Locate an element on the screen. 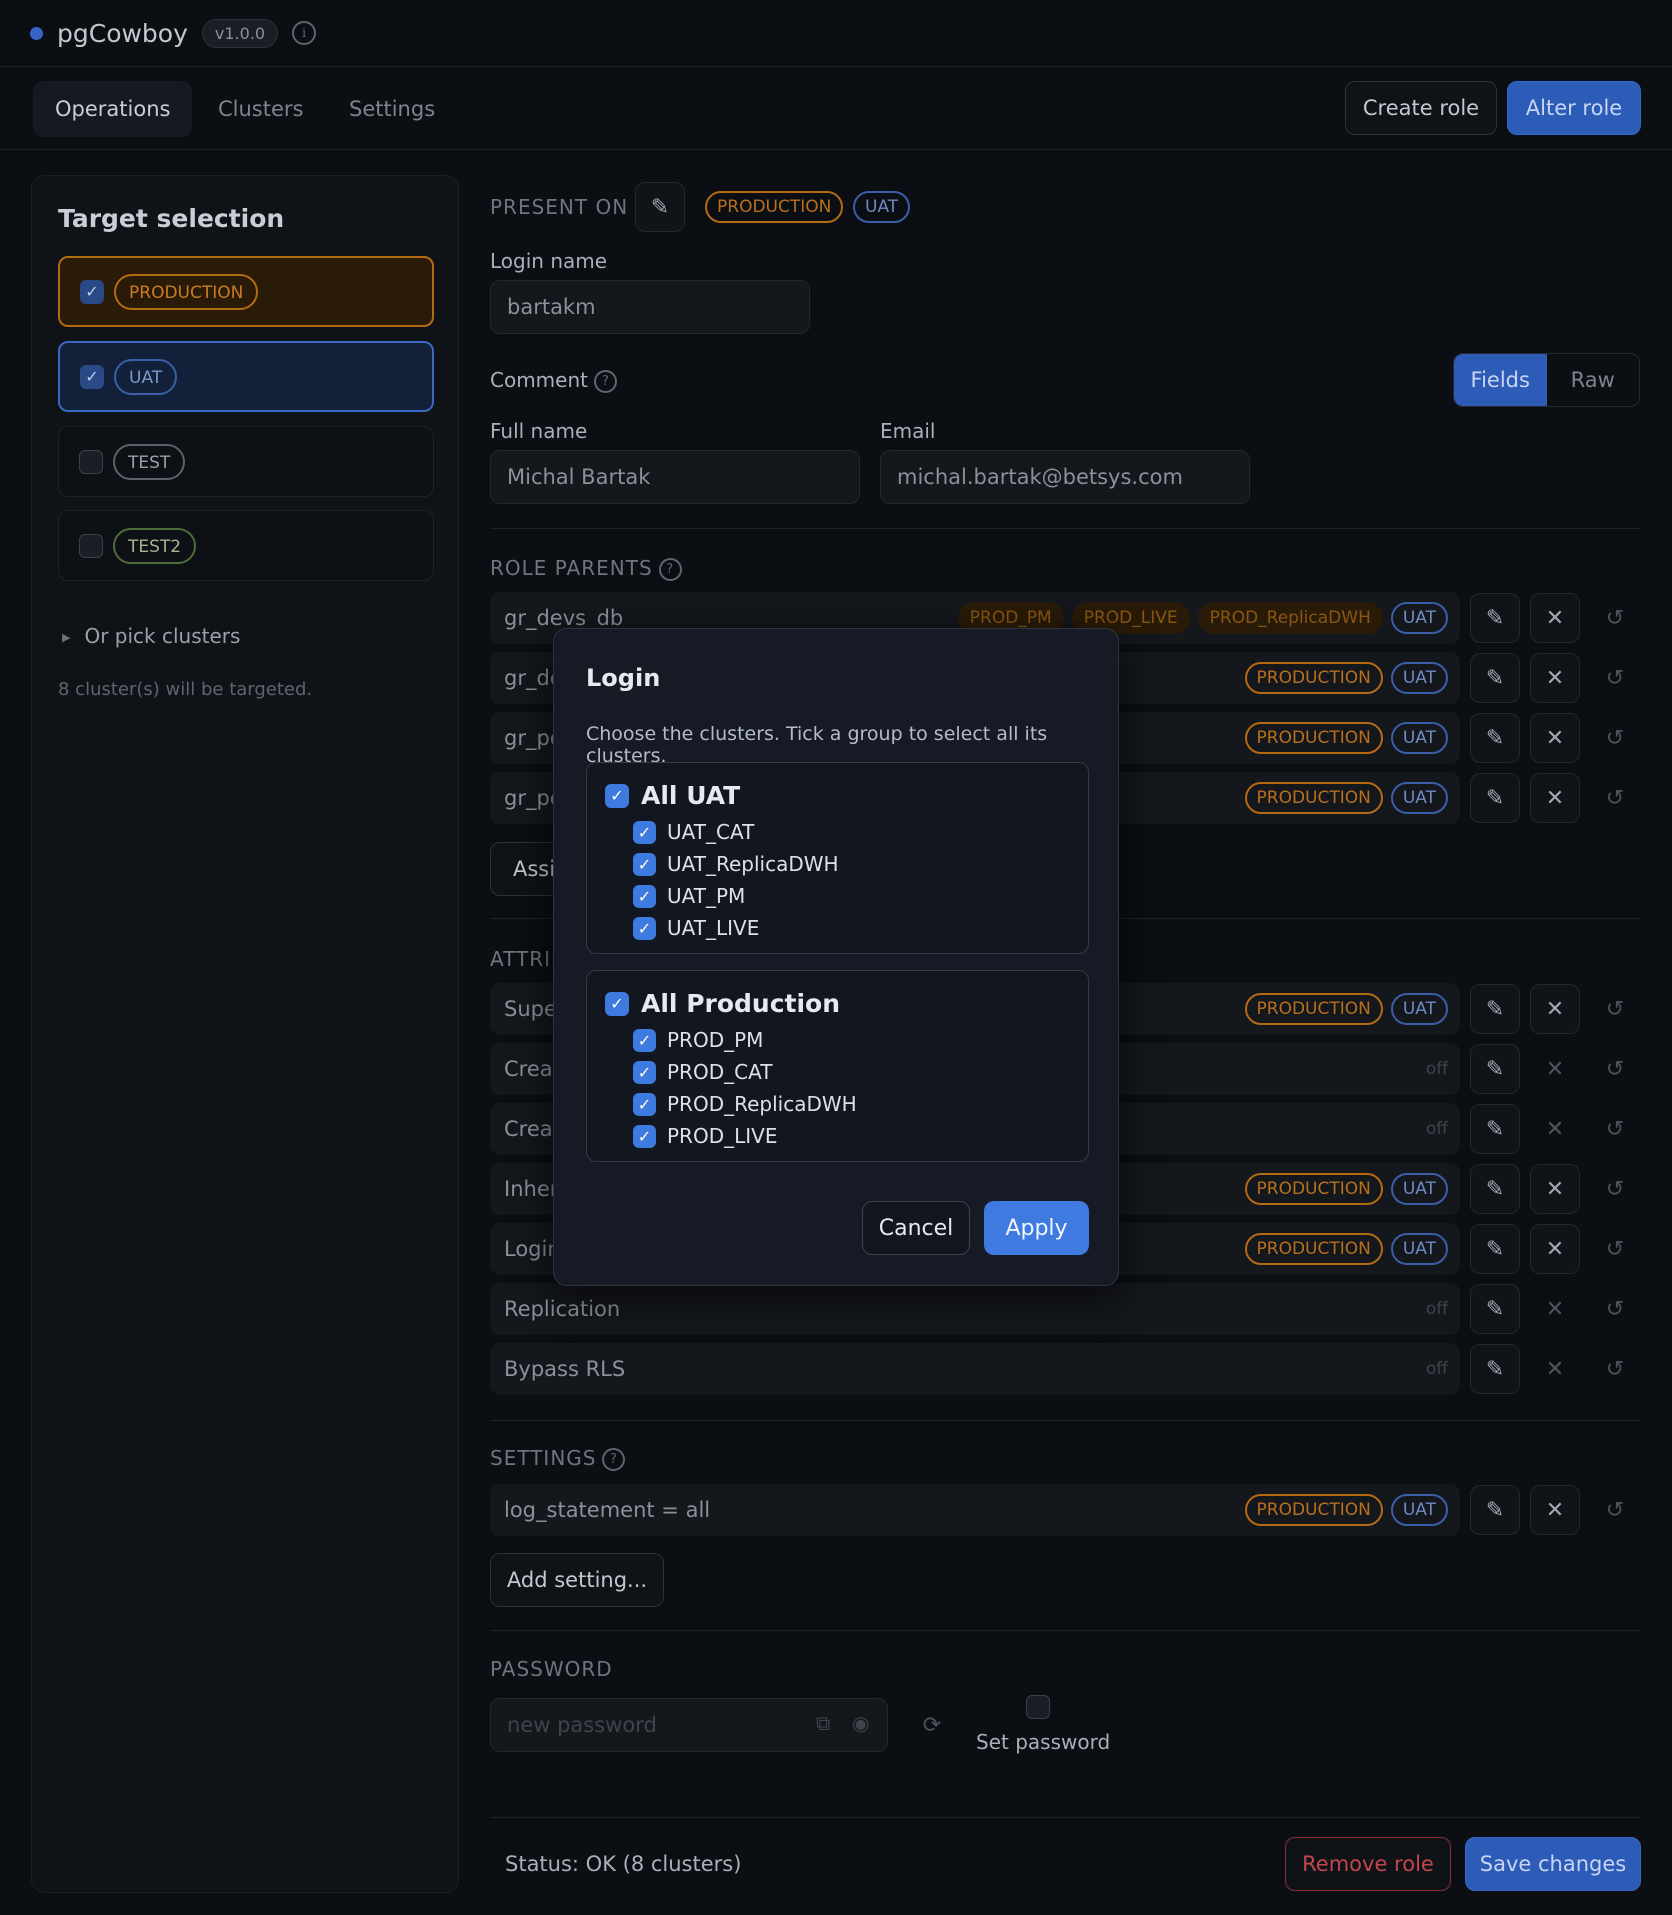 The height and width of the screenshot is (1915, 1672). refresh-icon: ⟳ is located at coordinates (932, 1725).